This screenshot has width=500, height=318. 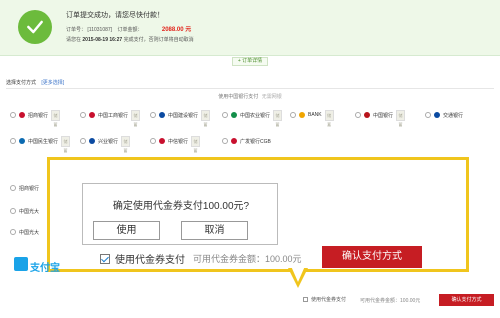 I want to click on bottom-confirm-button: 确认支付方式, so click(x=466, y=300).